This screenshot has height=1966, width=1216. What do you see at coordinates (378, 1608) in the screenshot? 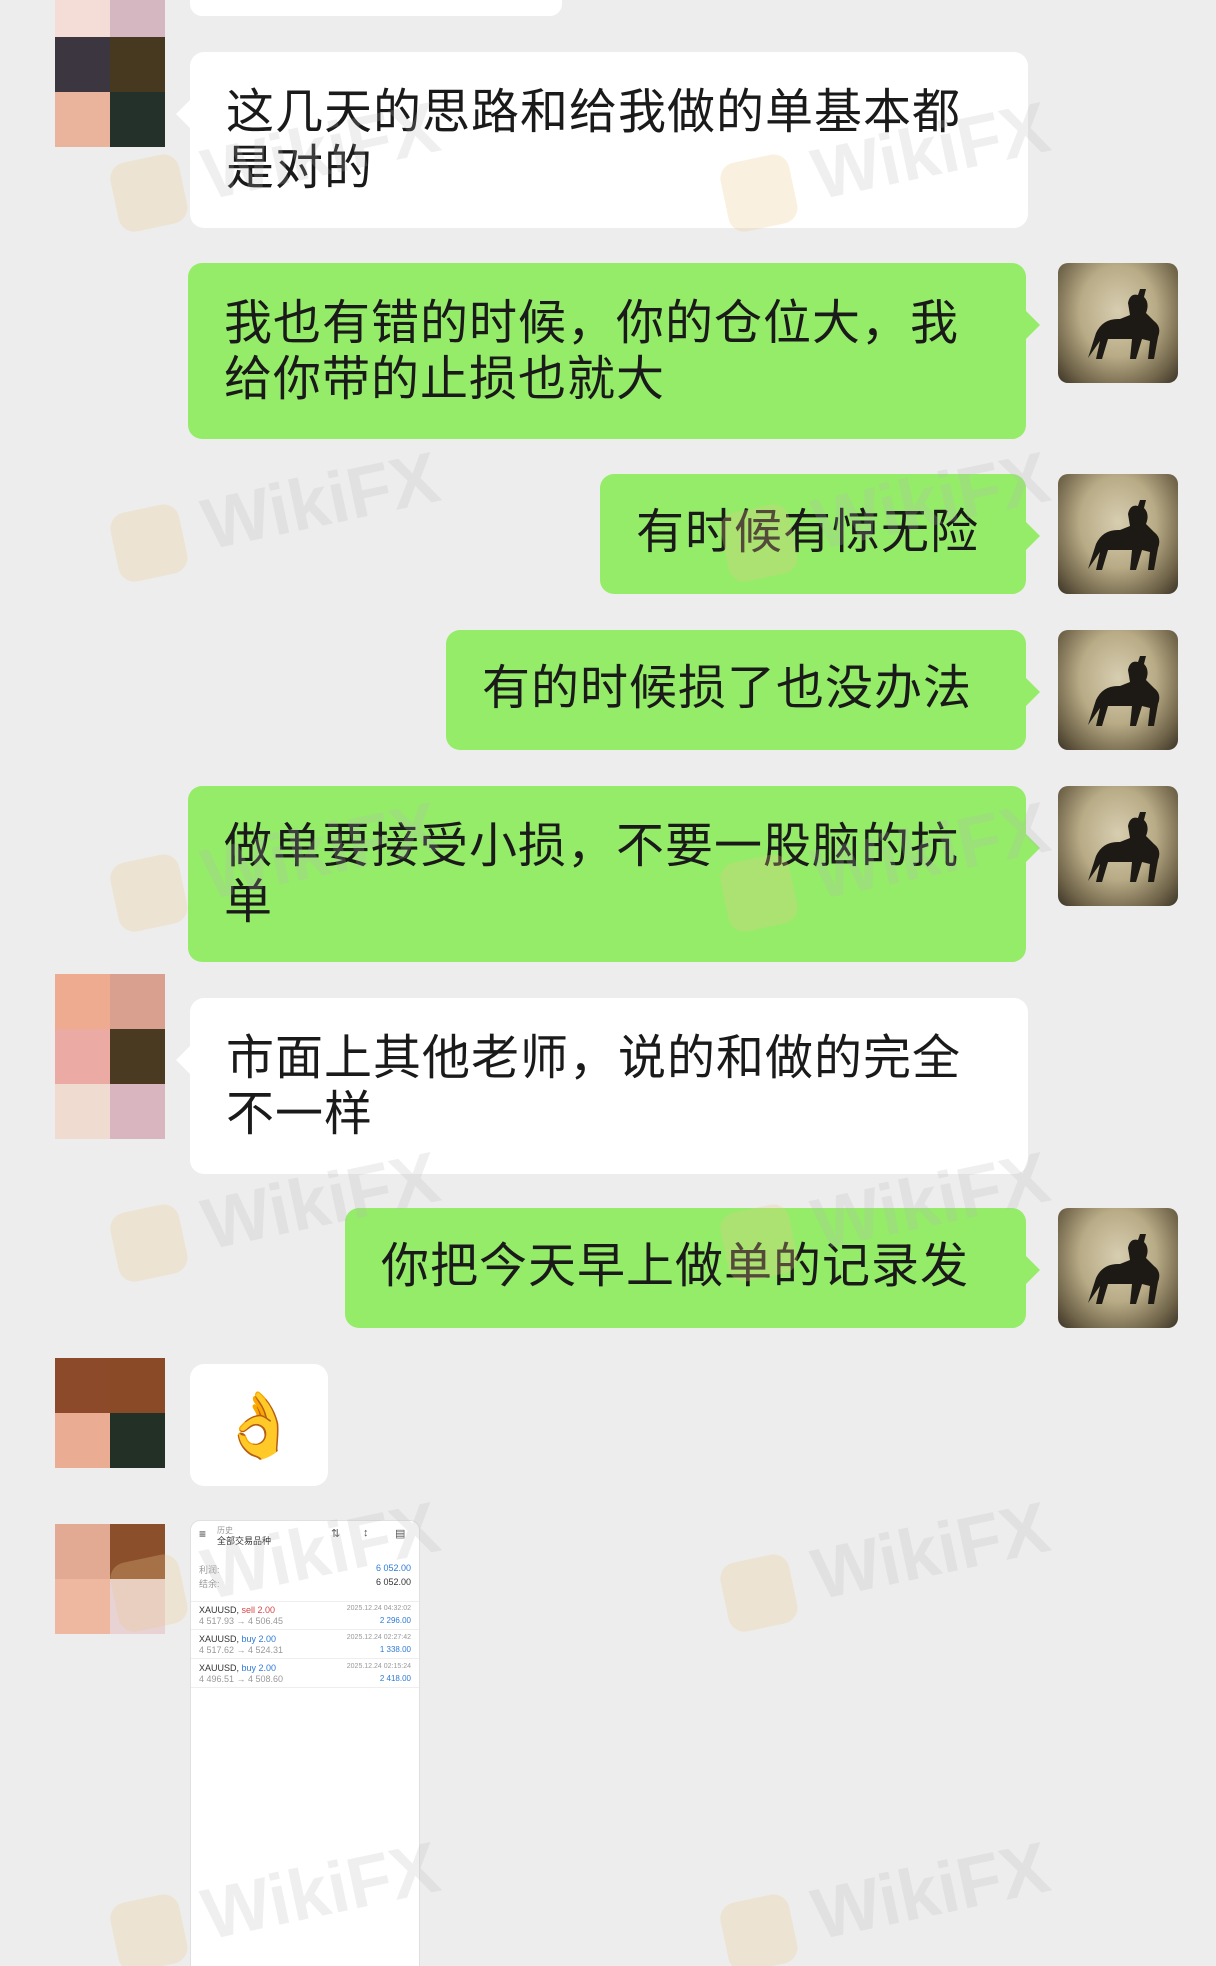
I see `trade-time: 2025.12.24 04:32:02` at bounding box center [378, 1608].